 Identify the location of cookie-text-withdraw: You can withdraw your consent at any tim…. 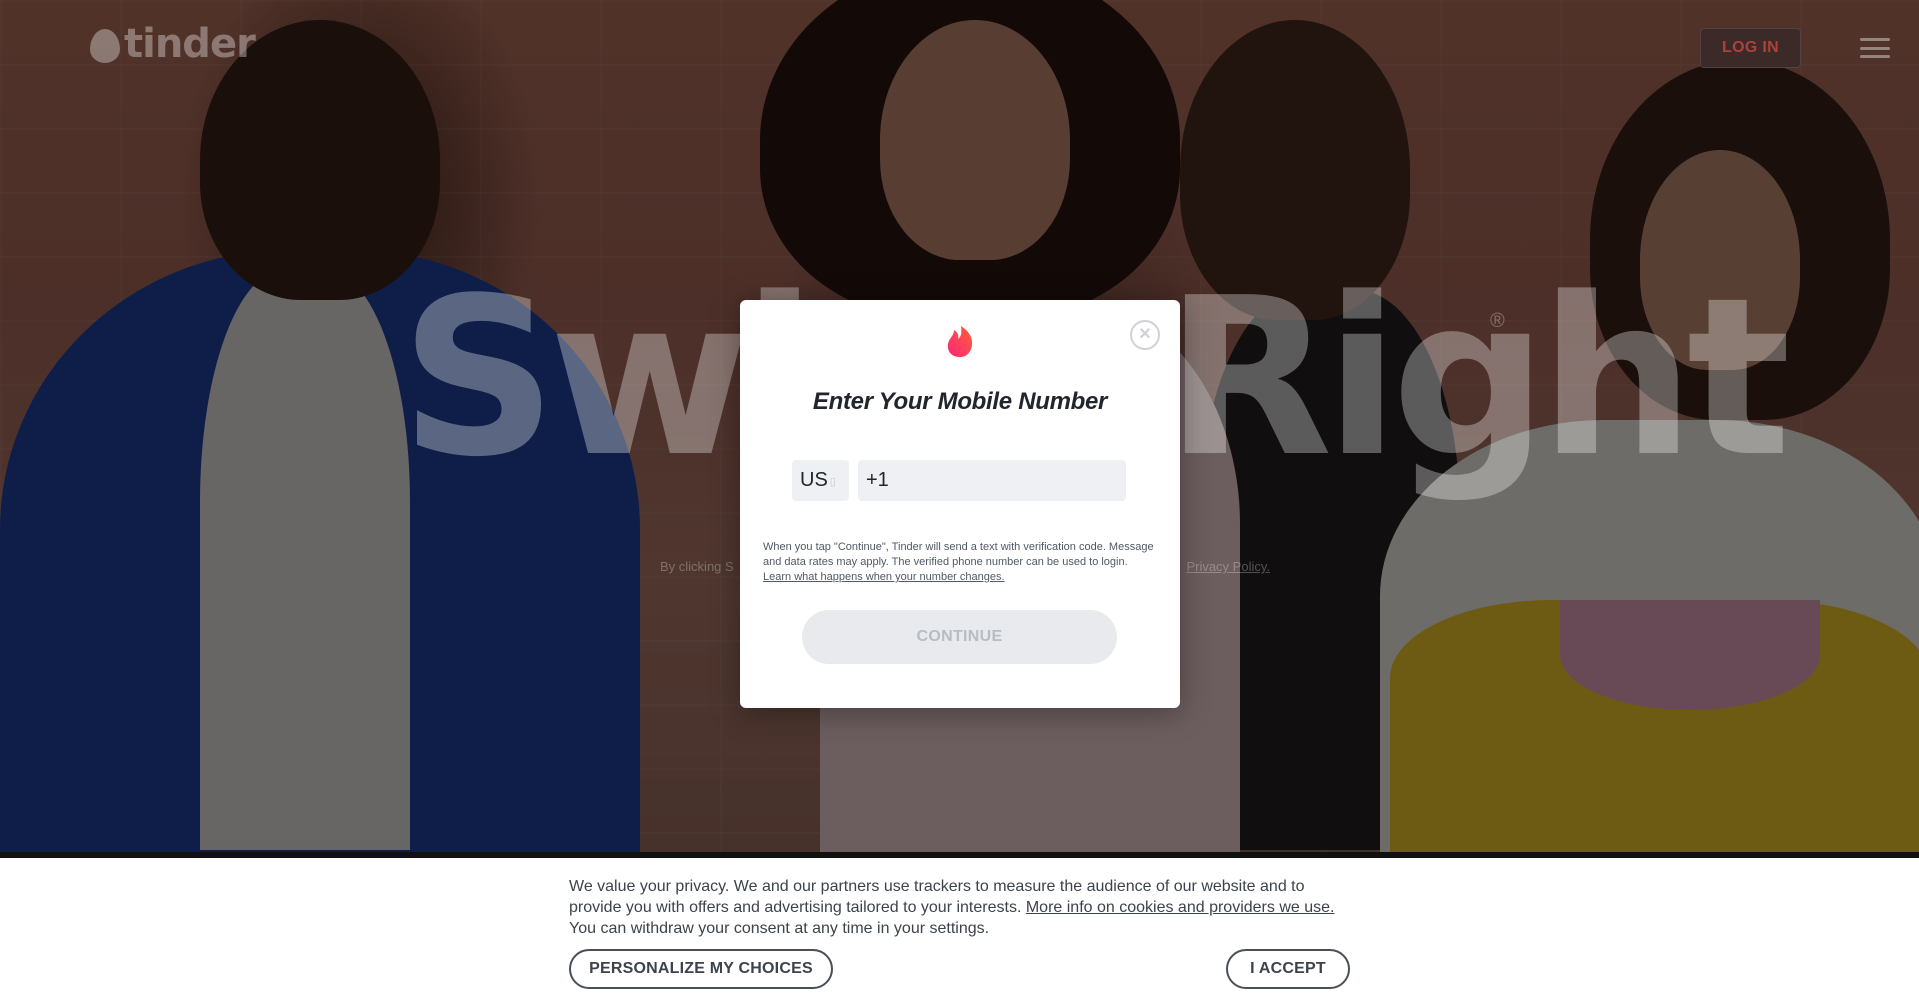
(779, 928).